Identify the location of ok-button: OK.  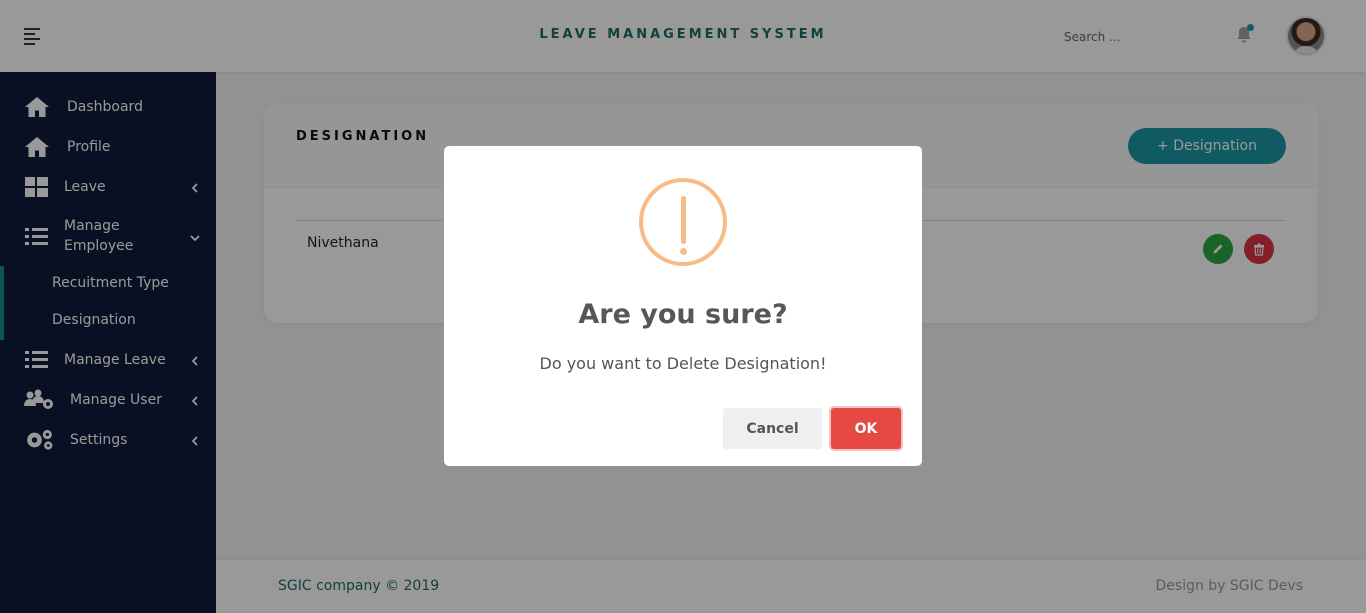
(866, 428).